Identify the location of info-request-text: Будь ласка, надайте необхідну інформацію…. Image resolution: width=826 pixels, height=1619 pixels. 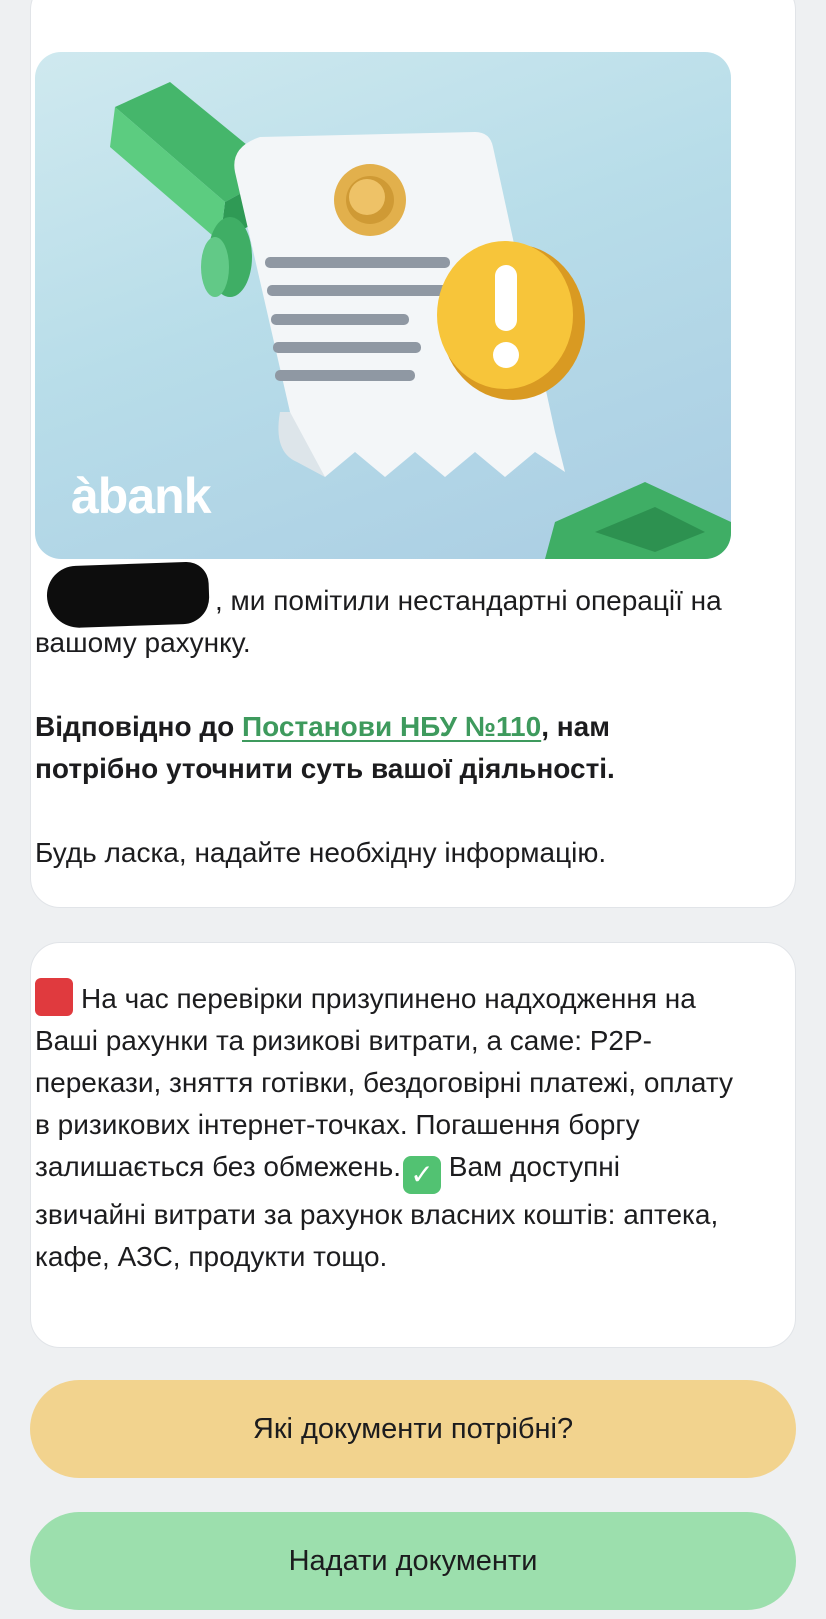
(321, 852).